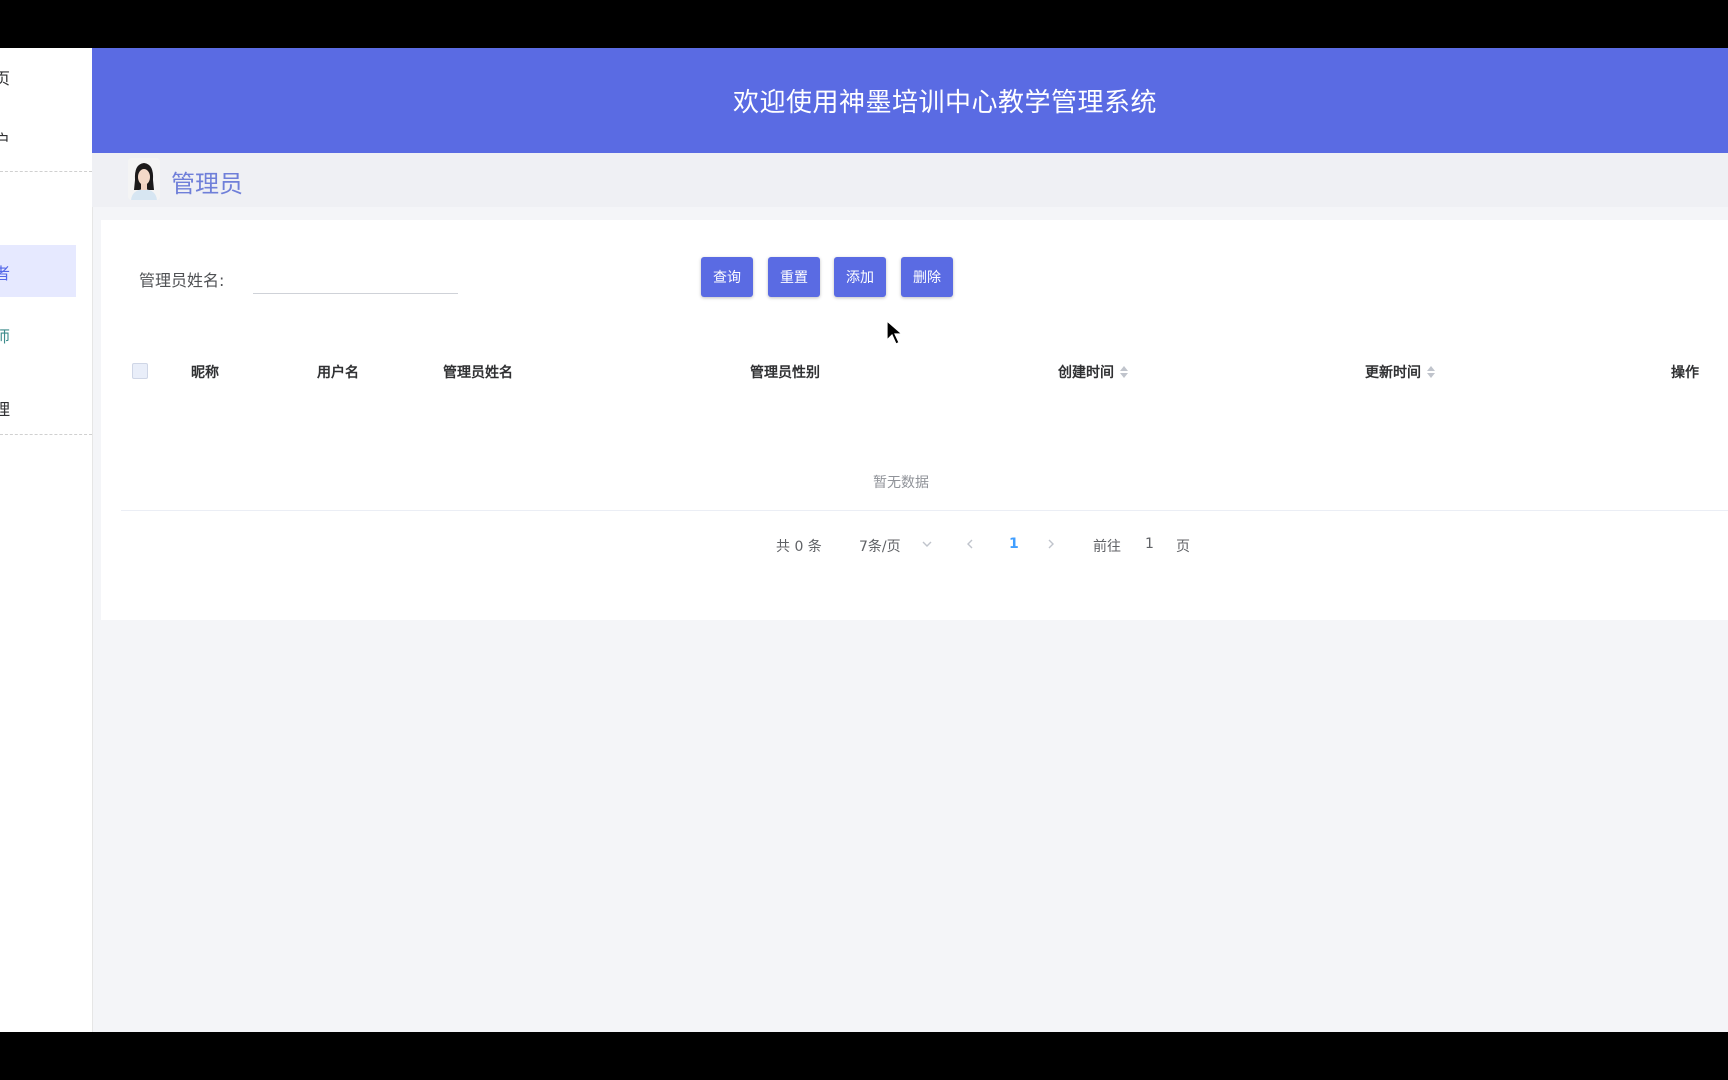 Image resolution: width=1728 pixels, height=1080 pixels. I want to click on sidebar-item-home: 页, so click(38, 76).